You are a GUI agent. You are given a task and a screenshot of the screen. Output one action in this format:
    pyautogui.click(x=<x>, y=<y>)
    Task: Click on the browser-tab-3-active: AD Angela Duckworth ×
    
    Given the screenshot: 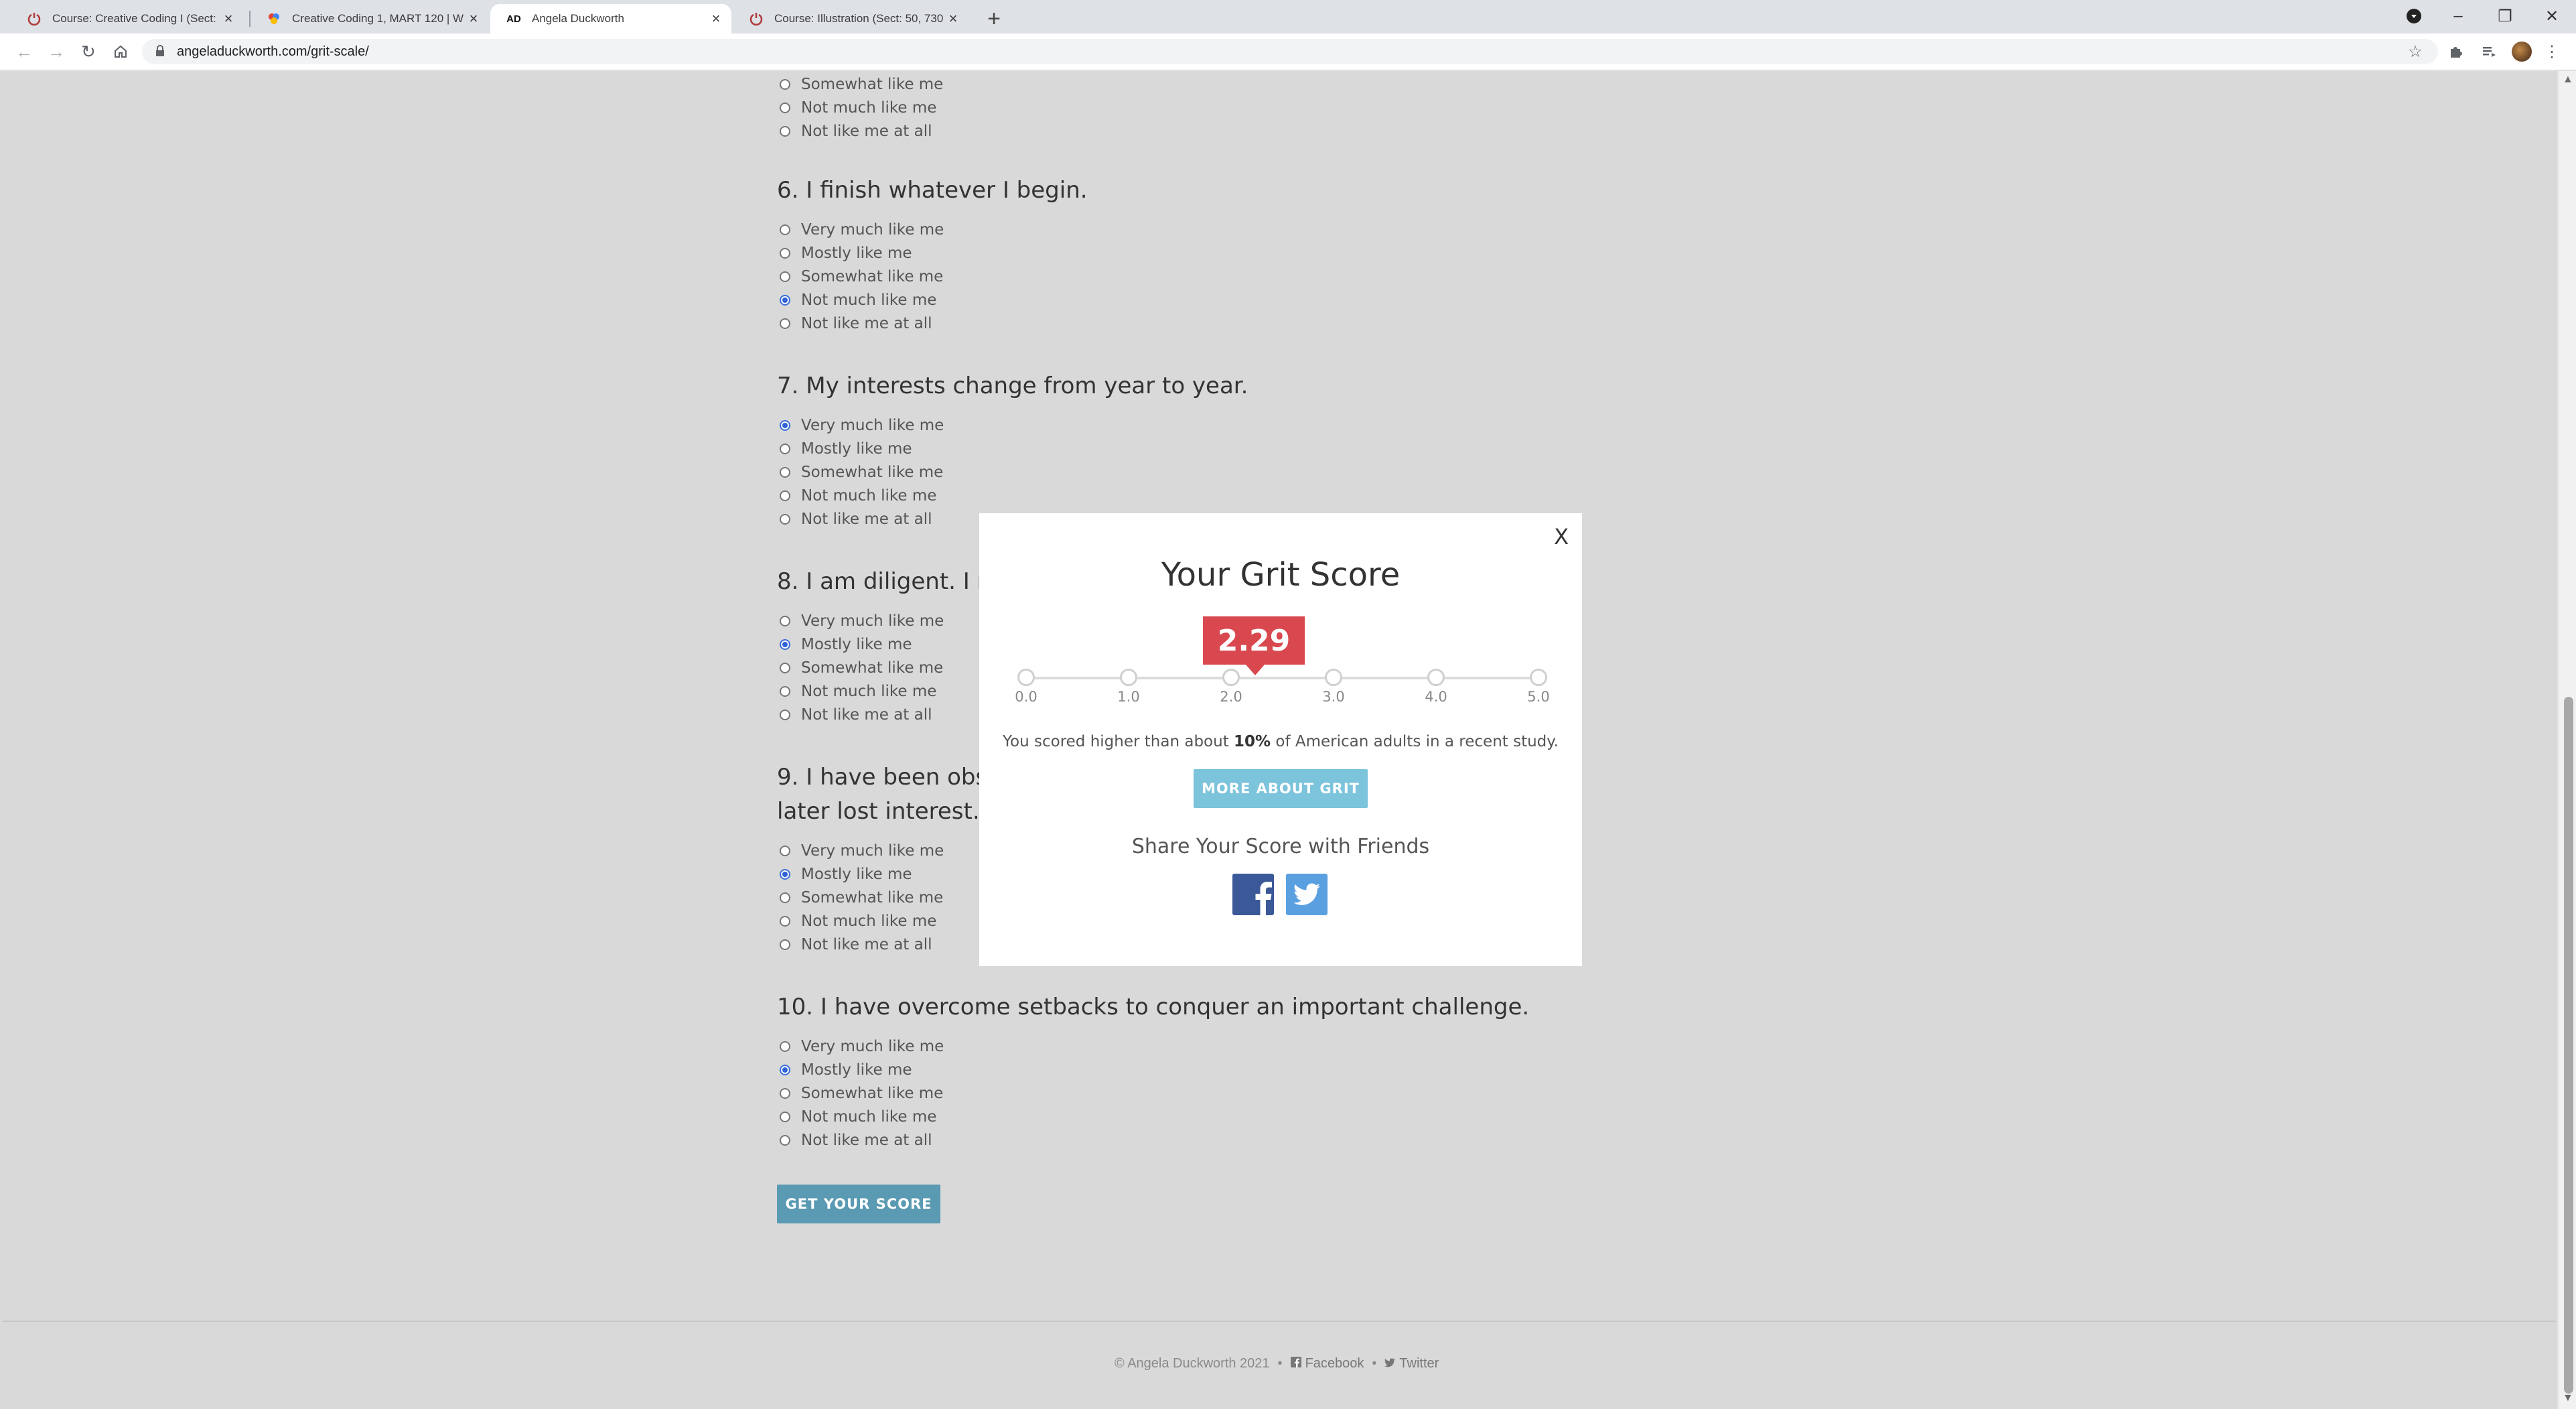 What is the action you would take?
    pyautogui.click(x=610, y=18)
    